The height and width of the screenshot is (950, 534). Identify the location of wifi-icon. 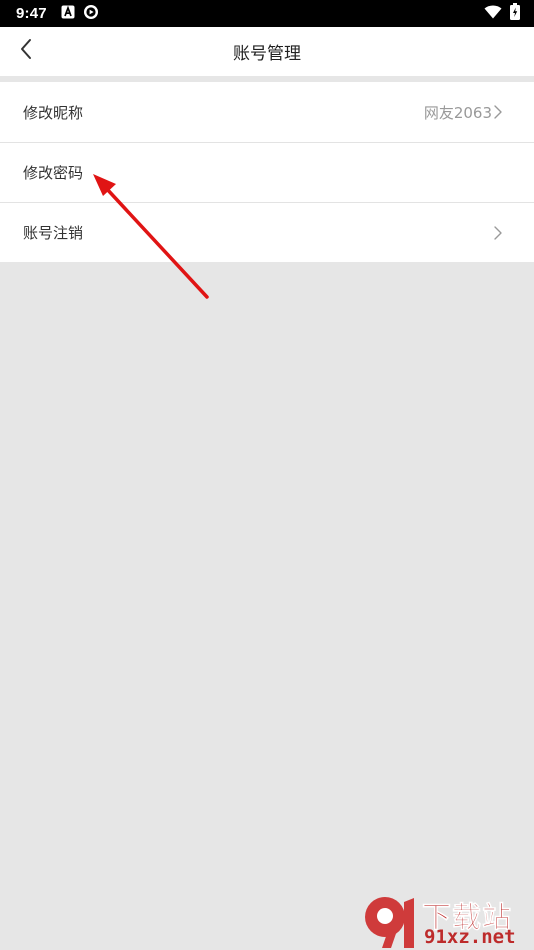
(493, 13).